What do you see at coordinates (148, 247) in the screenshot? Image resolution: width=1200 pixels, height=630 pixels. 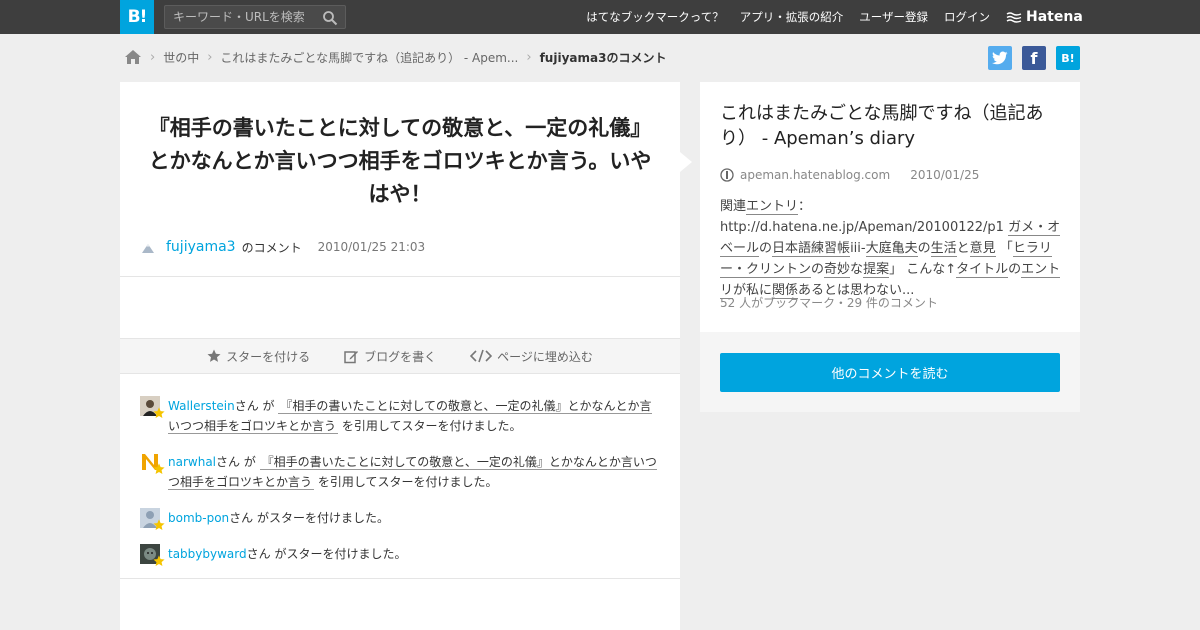 I see `user-avatar-icon` at bounding box center [148, 247].